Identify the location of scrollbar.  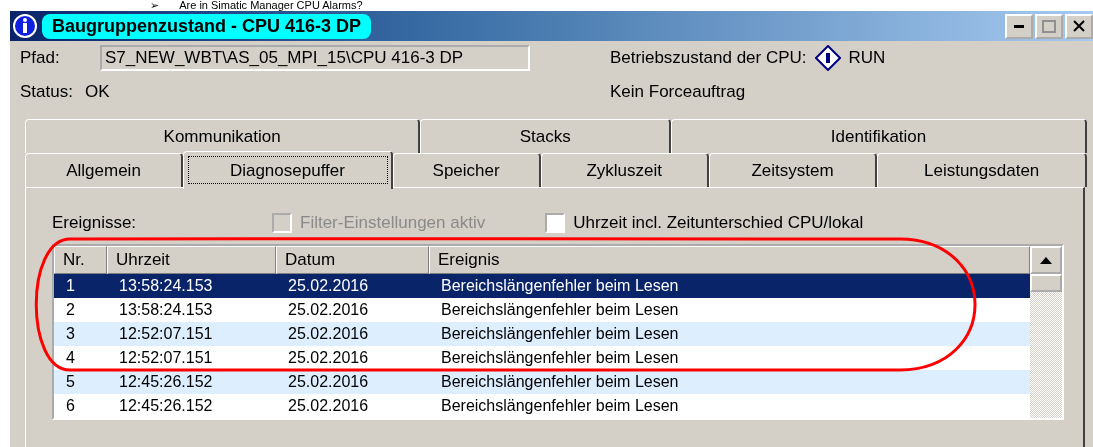
(1046, 332).